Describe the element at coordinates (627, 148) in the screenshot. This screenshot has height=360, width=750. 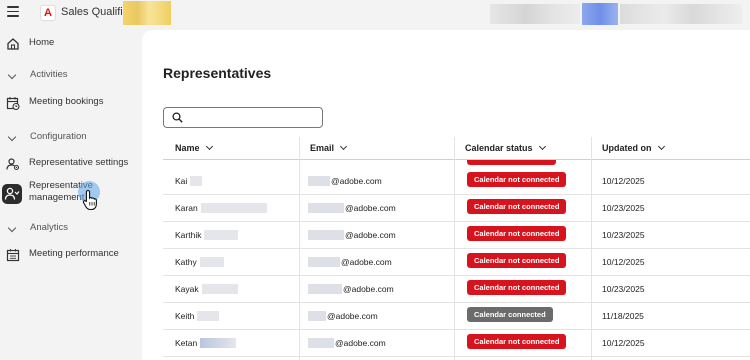
I see `column-header-label: Updated on` at that location.